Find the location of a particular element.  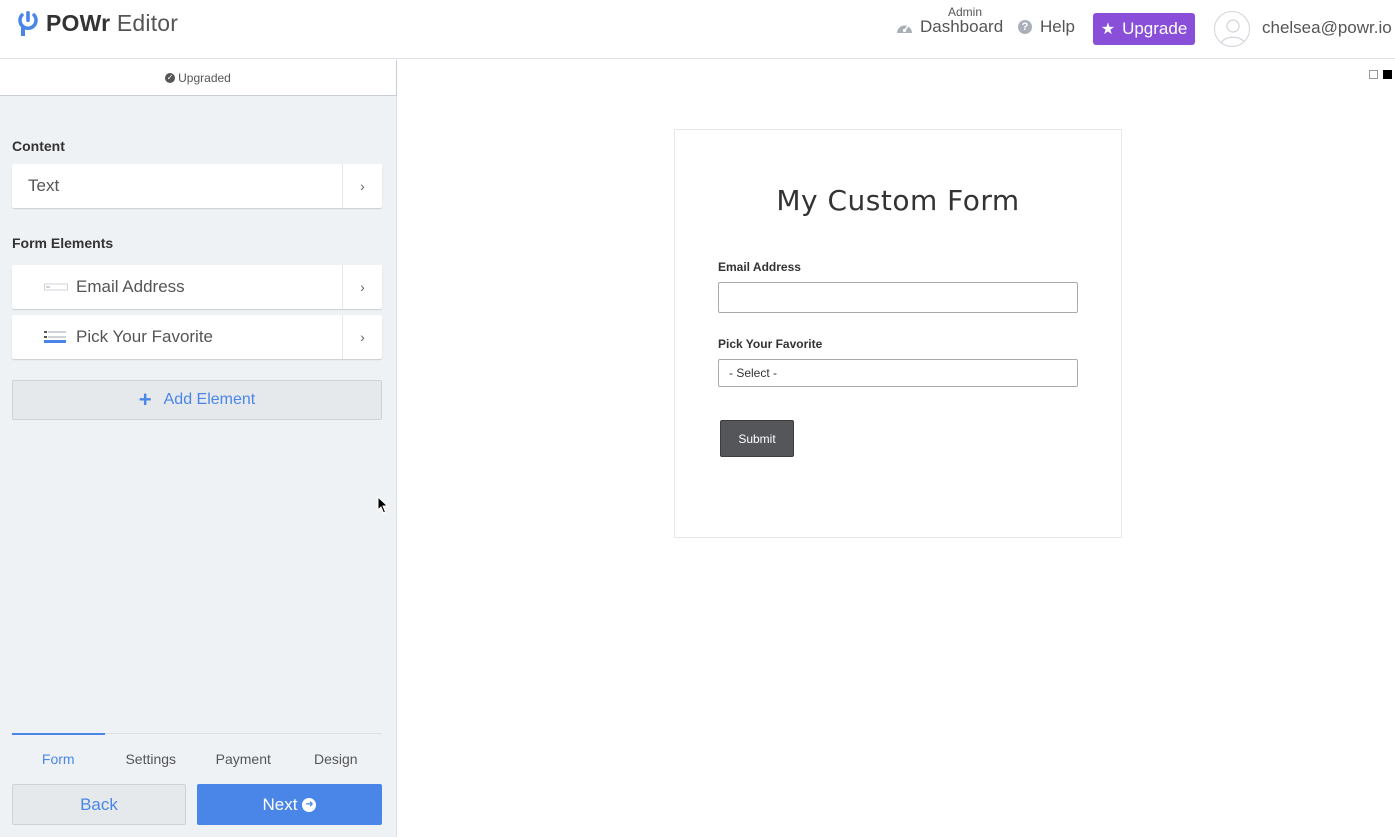

user-avatar-icon is located at coordinates (1233, 32).